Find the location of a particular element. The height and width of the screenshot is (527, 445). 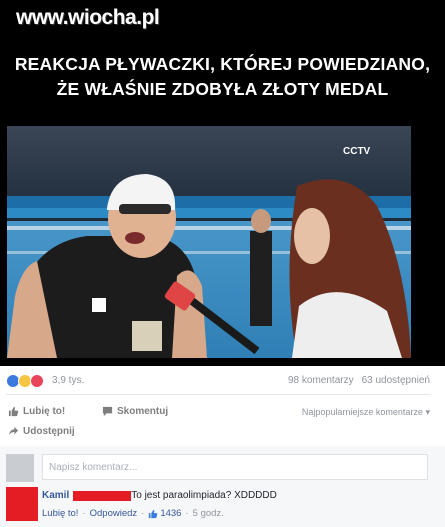

meme-caption-line-1: REAKCJA PŁYWACZKI, KTÓREJ POWIEDZIANO, is located at coordinates (222, 64).